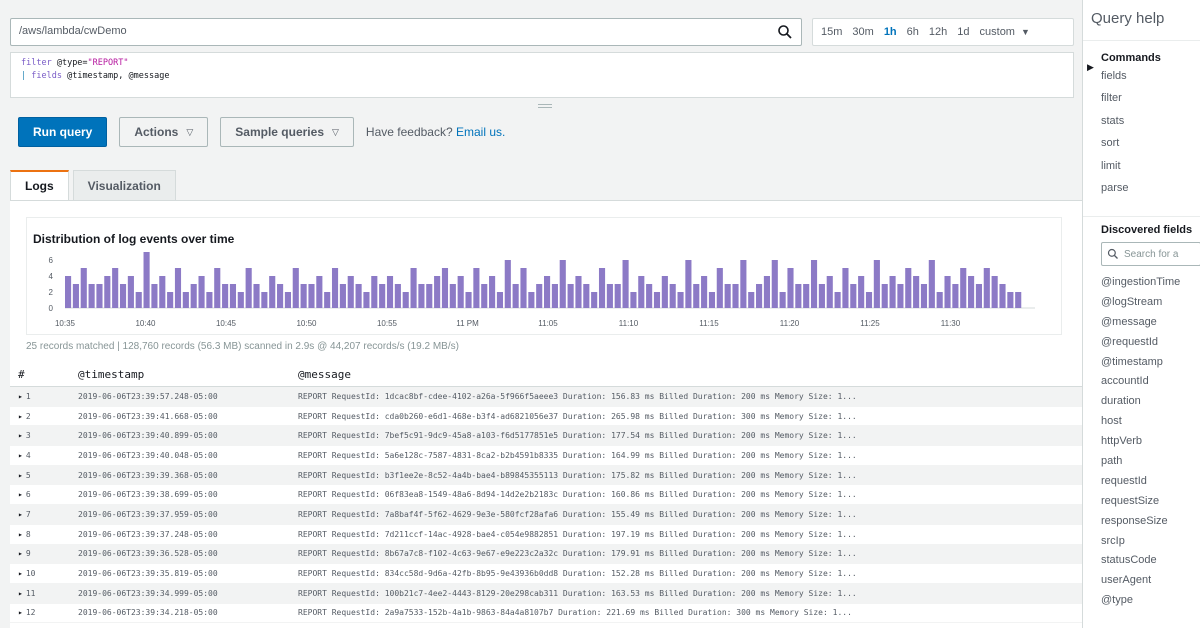 This screenshot has width=1200, height=628. I want to click on range-15m: 15m, so click(831, 32).